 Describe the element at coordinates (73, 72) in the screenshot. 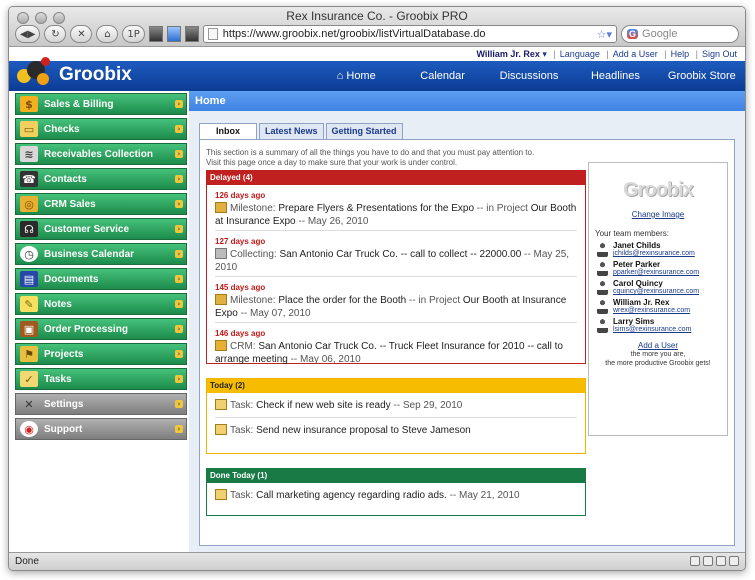

I see `groobix-logo: Groobix` at that location.